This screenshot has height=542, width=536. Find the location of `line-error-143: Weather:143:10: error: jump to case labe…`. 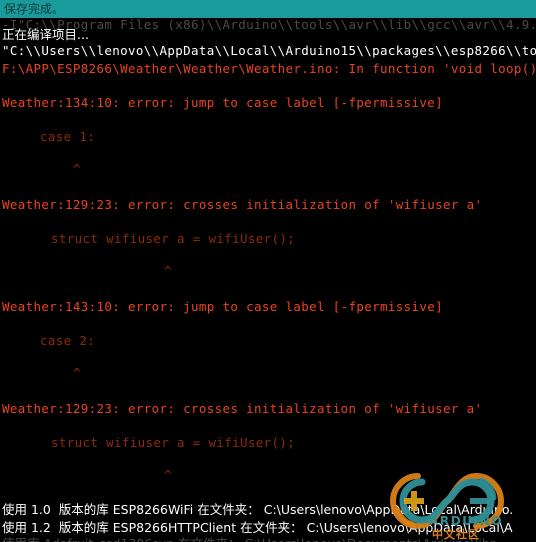

line-error-143: Weather:143:10: error: jump to case labe… is located at coordinates (223, 306).